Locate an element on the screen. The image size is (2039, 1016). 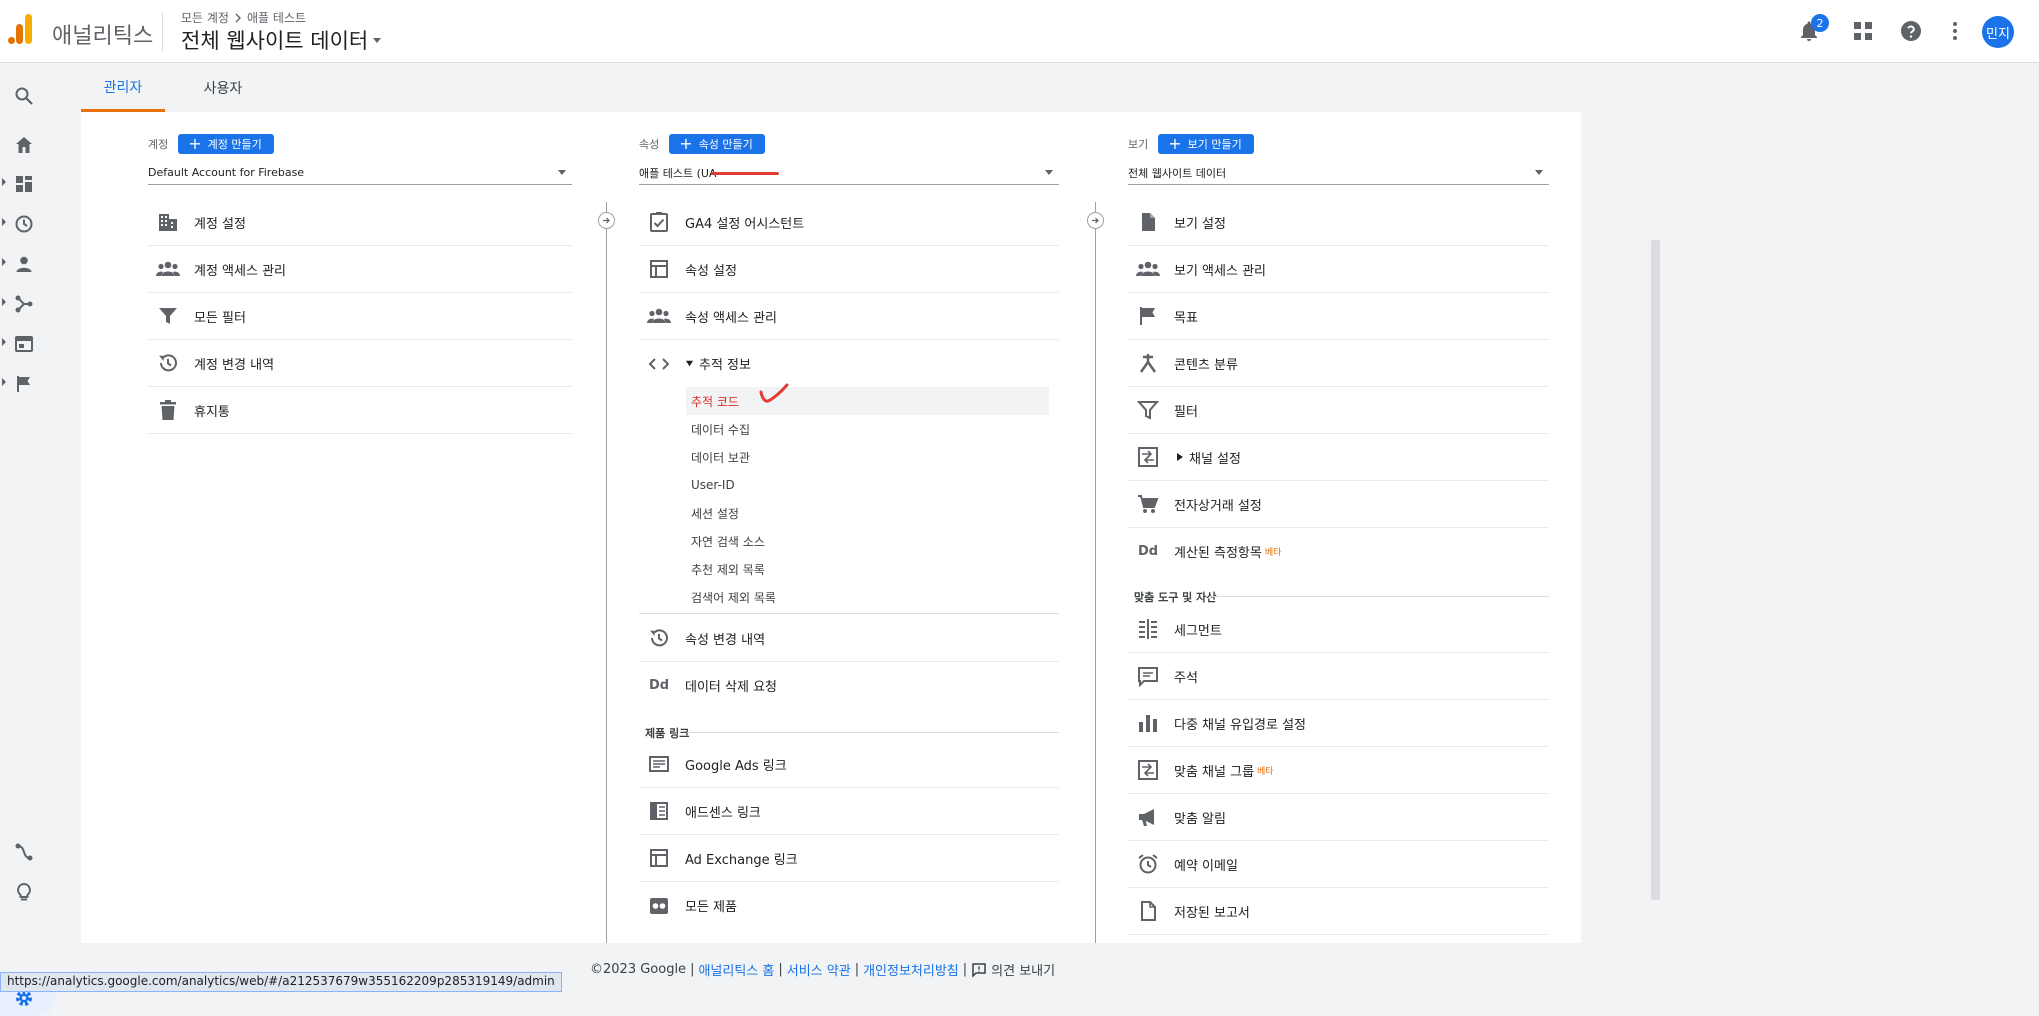
attribution-icon is located at coordinates (24, 852).